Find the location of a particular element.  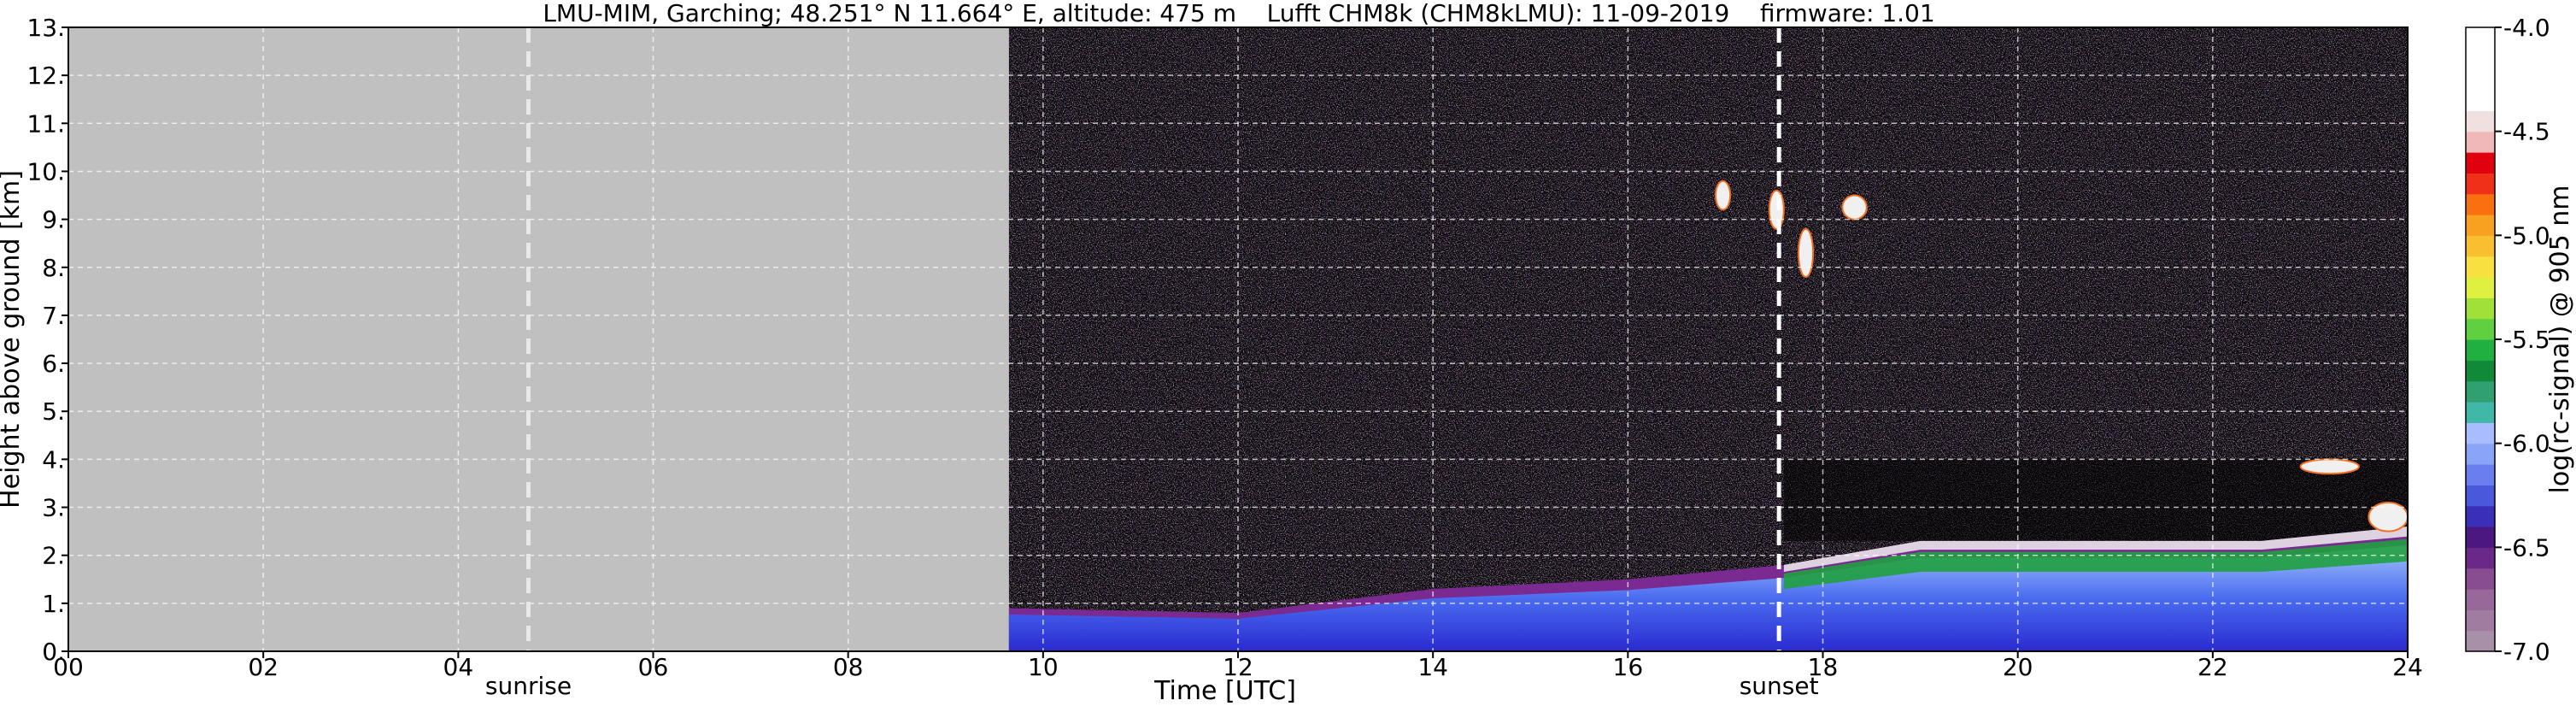

x-tick-label: 10 is located at coordinates (1043, 667).